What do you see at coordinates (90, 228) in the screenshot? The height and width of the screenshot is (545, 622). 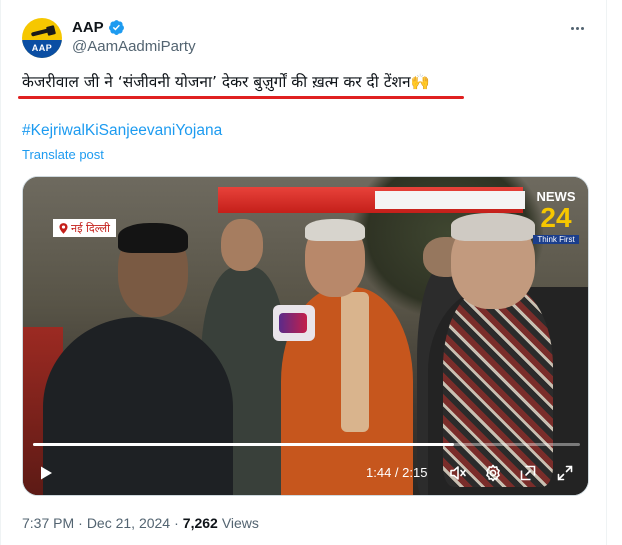 I see `location-tag-label: नई दिल्ली` at bounding box center [90, 228].